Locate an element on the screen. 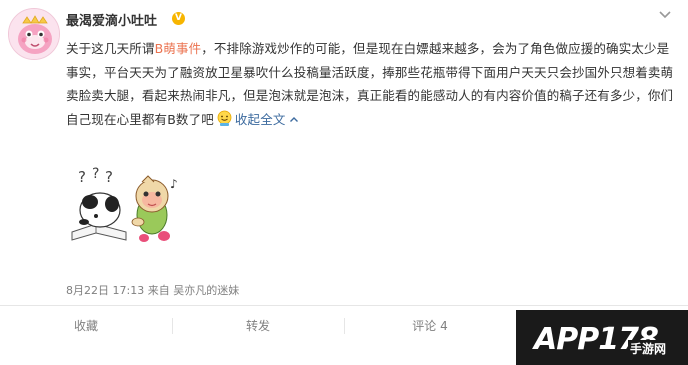 The width and height of the screenshot is (688, 365). pink-character-avatar-icon is located at coordinates (34, 34).